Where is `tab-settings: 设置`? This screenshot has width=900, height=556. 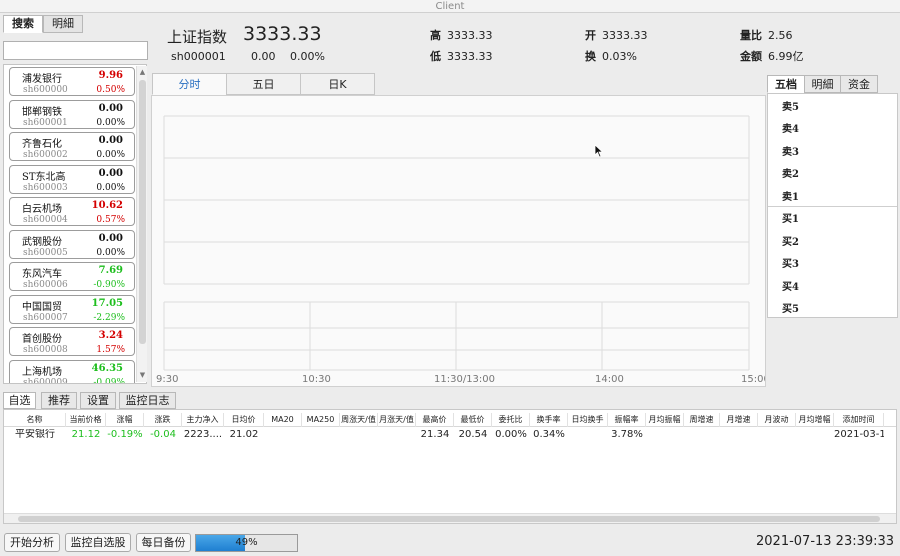 tab-settings: 设置 is located at coordinates (98, 400).